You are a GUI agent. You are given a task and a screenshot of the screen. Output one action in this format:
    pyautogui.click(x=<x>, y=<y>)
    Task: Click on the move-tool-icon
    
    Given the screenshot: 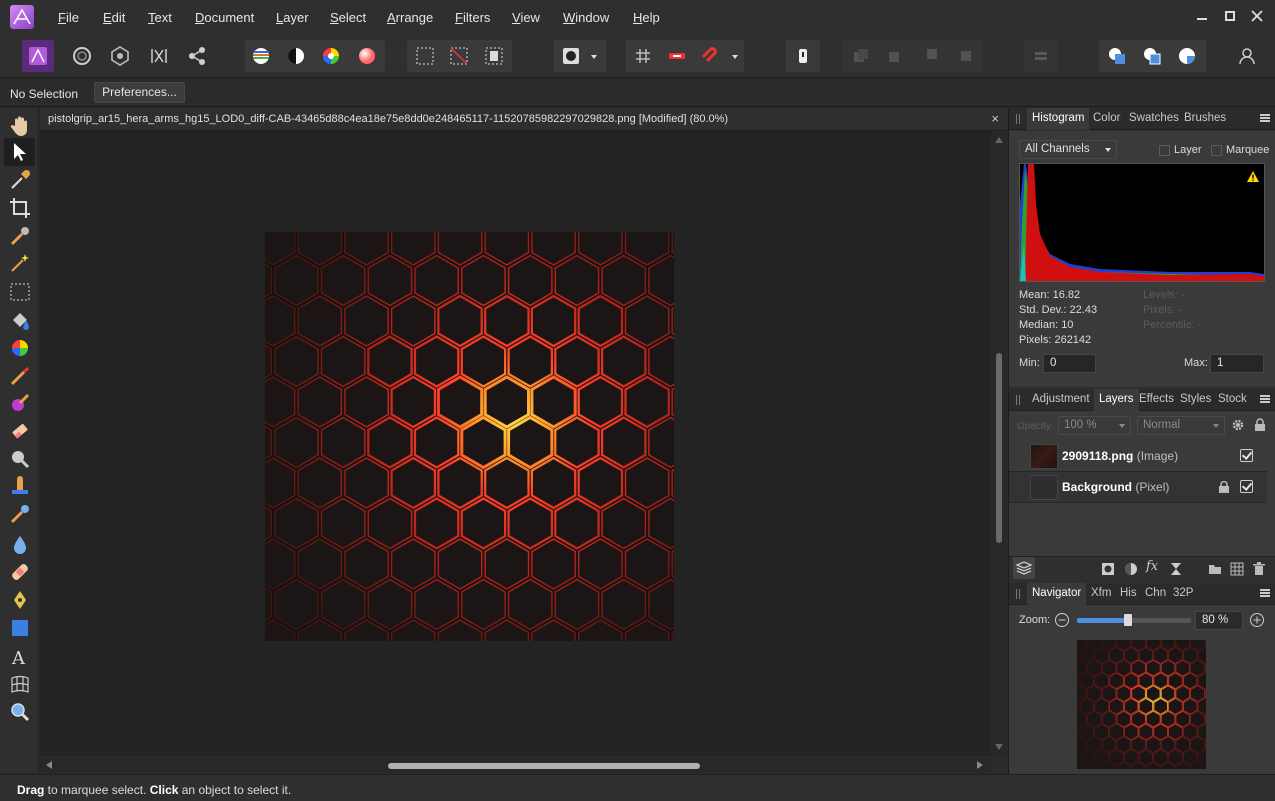 What is the action you would take?
    pyautogui.click(x=19, y=152)
    